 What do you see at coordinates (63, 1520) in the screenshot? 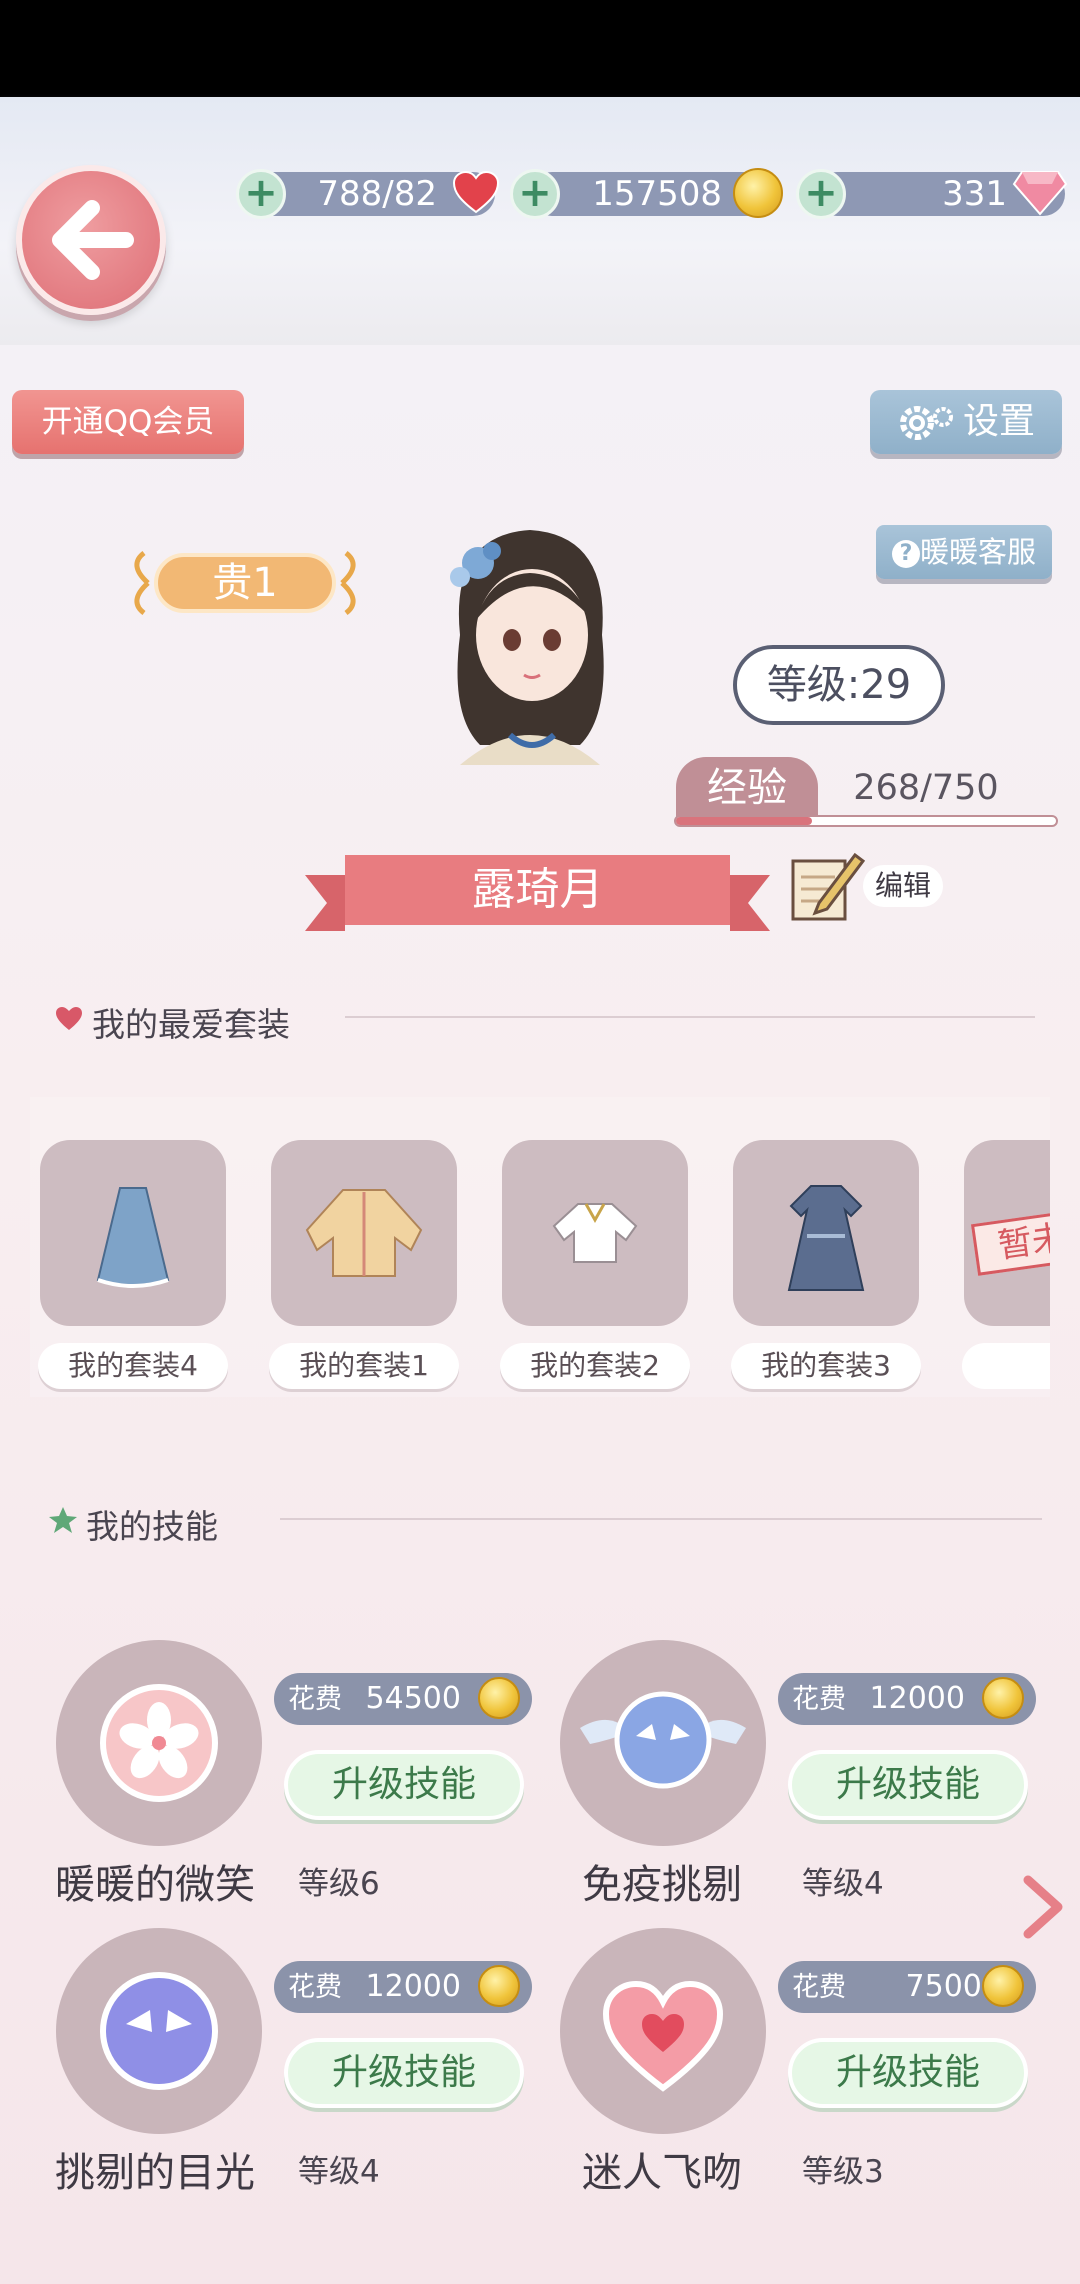
I see `star-bullet-icon` at bounding box center [63, 1520].